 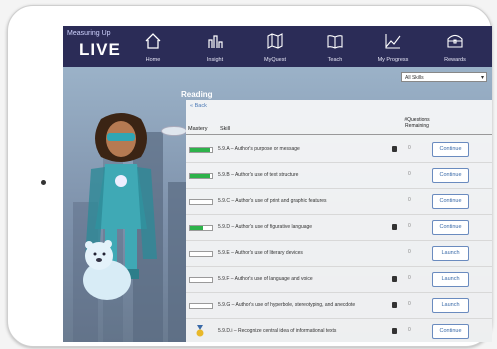 What do you see at coordinates (455, 41) in the screenshot?
I see `treasure-chest-icon` at bounding box center [455, 41].